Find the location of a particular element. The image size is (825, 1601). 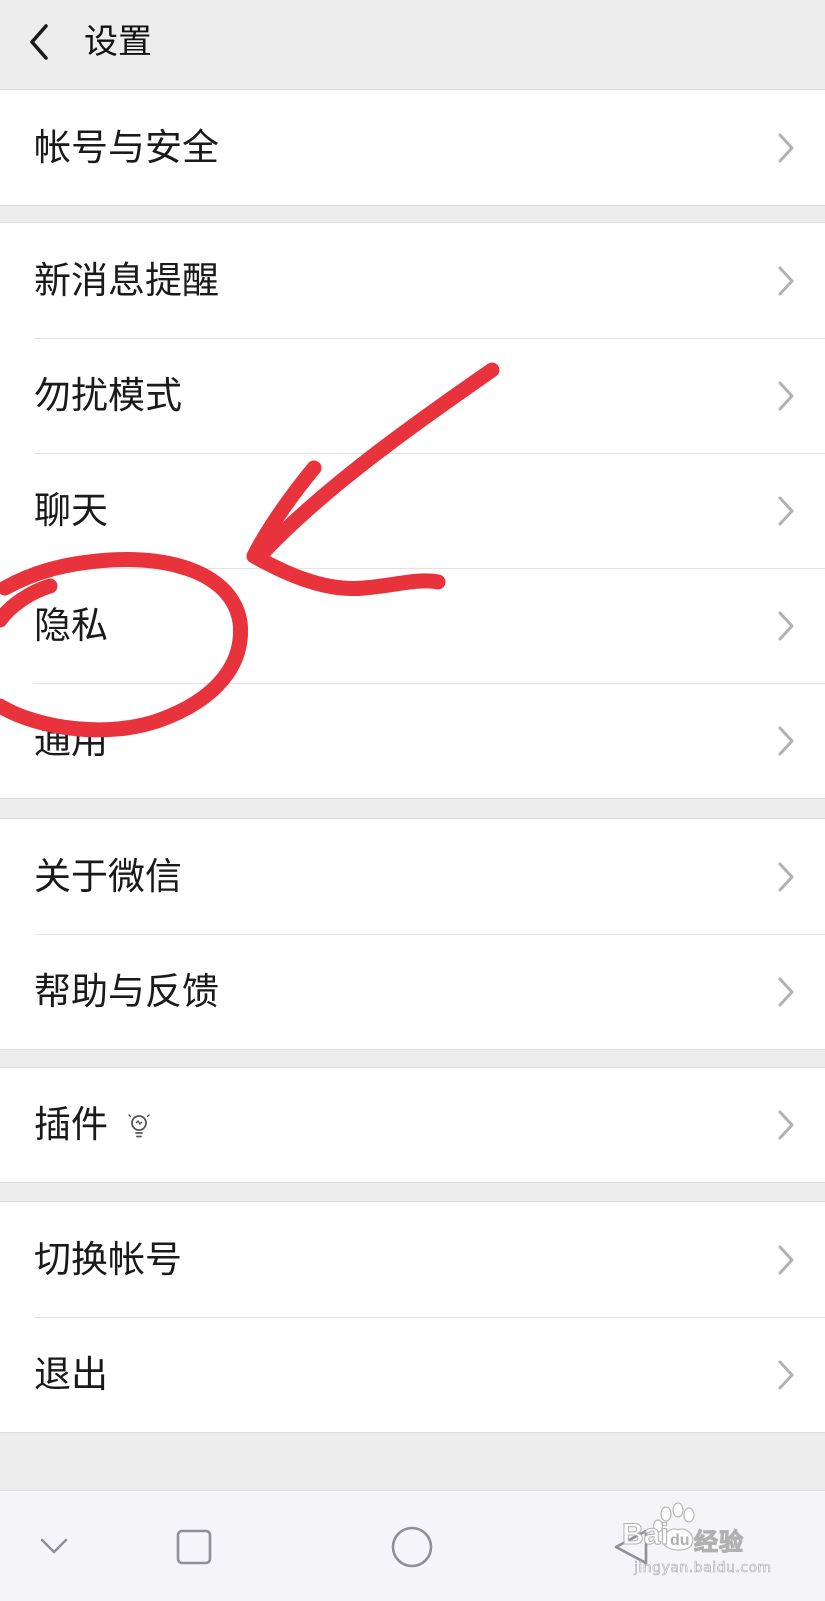

settings-item-new-message-alerts: 新消息提醒 is located at coordinates (412, 280).